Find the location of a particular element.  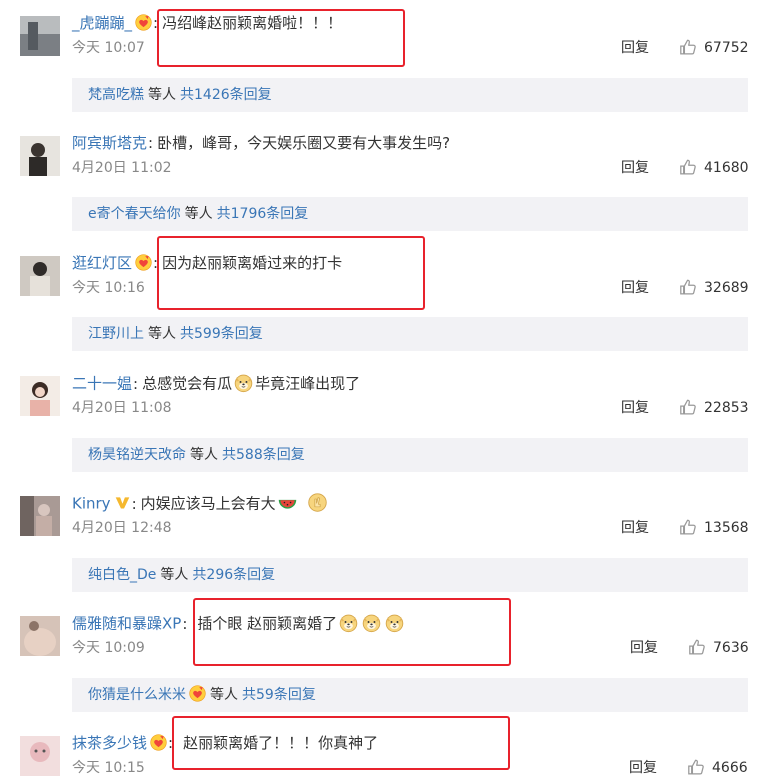

comment-time: 4月20日 12:48 is located at coordinates (122, 528).